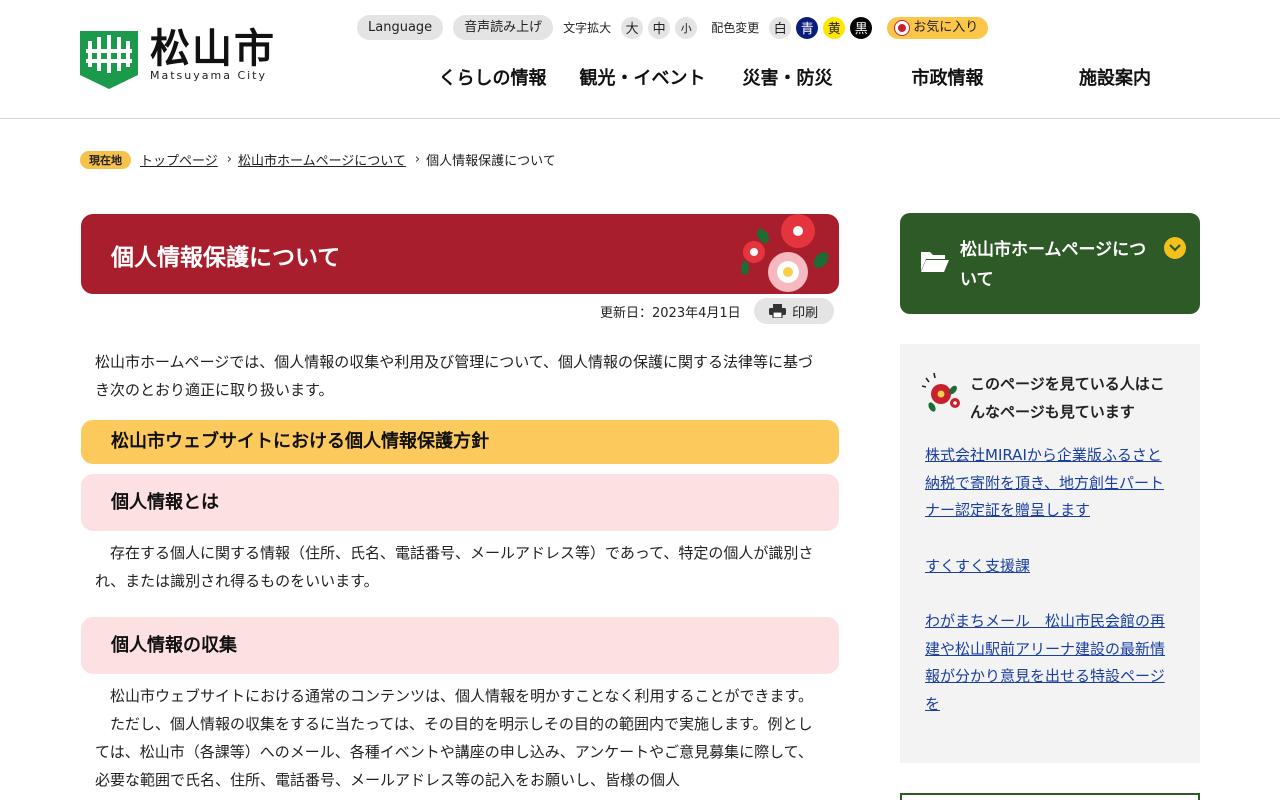 The width and height of the screenshot is (1280, 800). I want to click on section-heading-policy: 松山市ウェブサイトにおける個人情報保護方針, so click(460, 442).